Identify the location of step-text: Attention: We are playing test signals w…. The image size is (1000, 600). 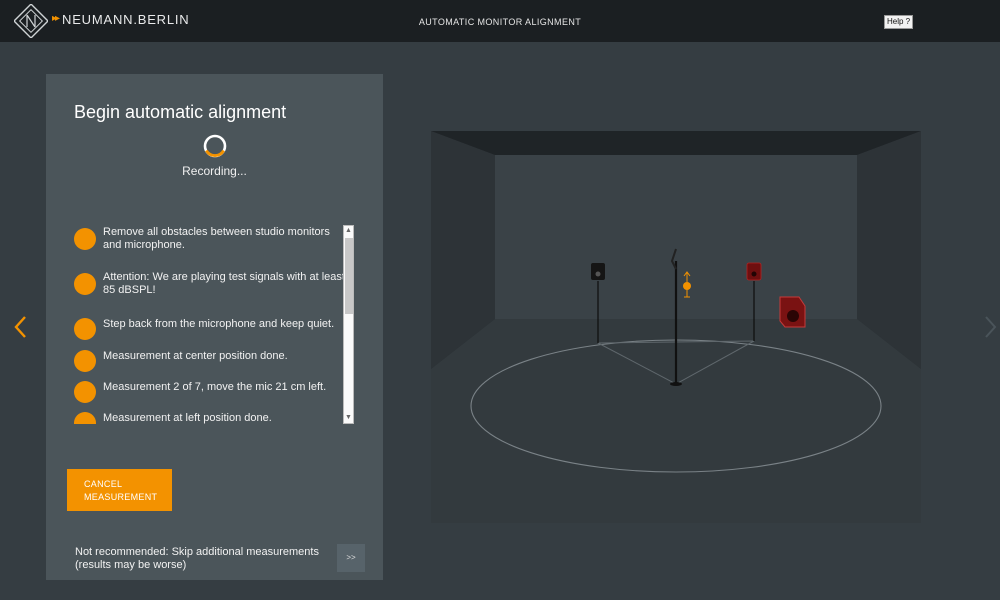
(224, 283).